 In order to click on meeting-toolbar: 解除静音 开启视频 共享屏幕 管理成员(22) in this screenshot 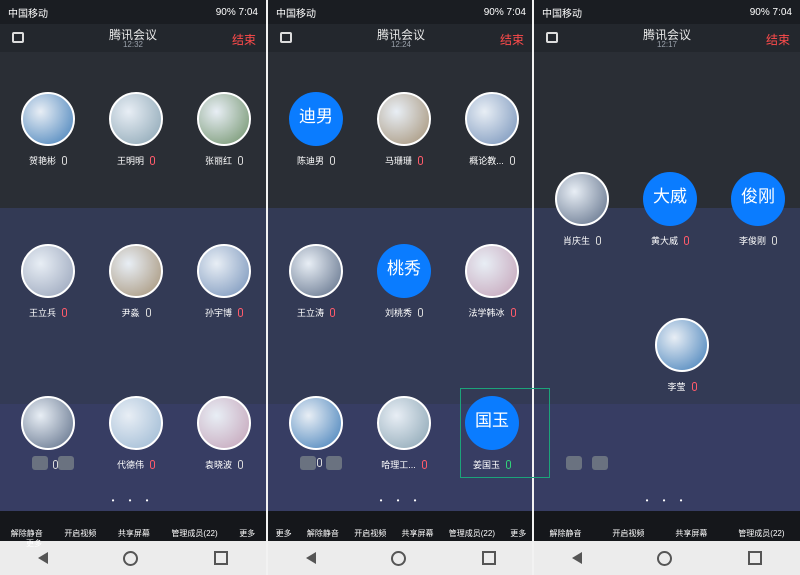, I will do `click(667, 526)`.